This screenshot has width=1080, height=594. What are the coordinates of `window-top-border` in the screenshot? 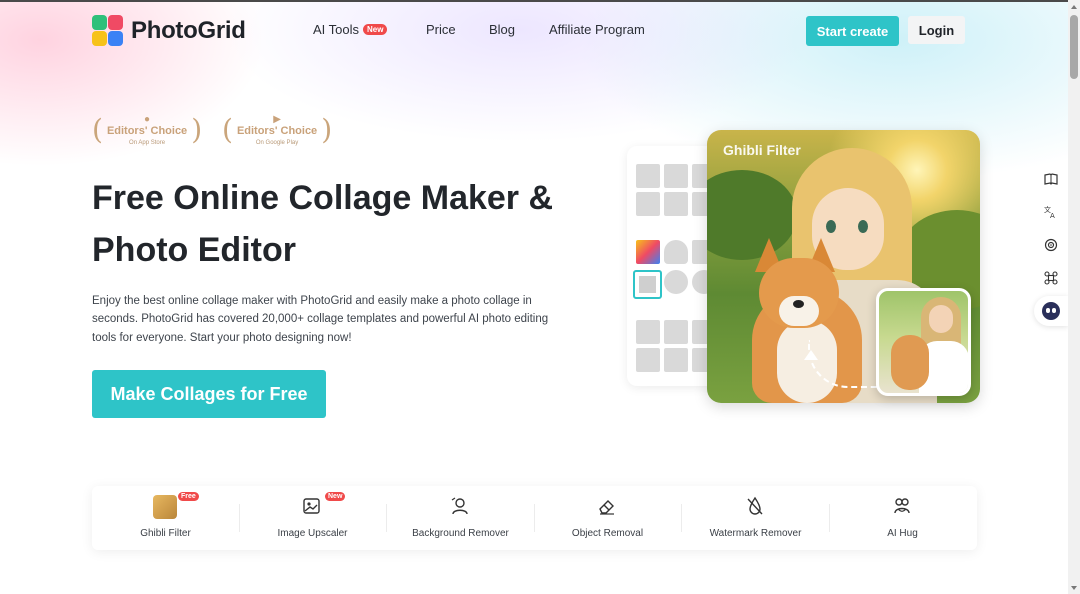 It's located at (540, 1).